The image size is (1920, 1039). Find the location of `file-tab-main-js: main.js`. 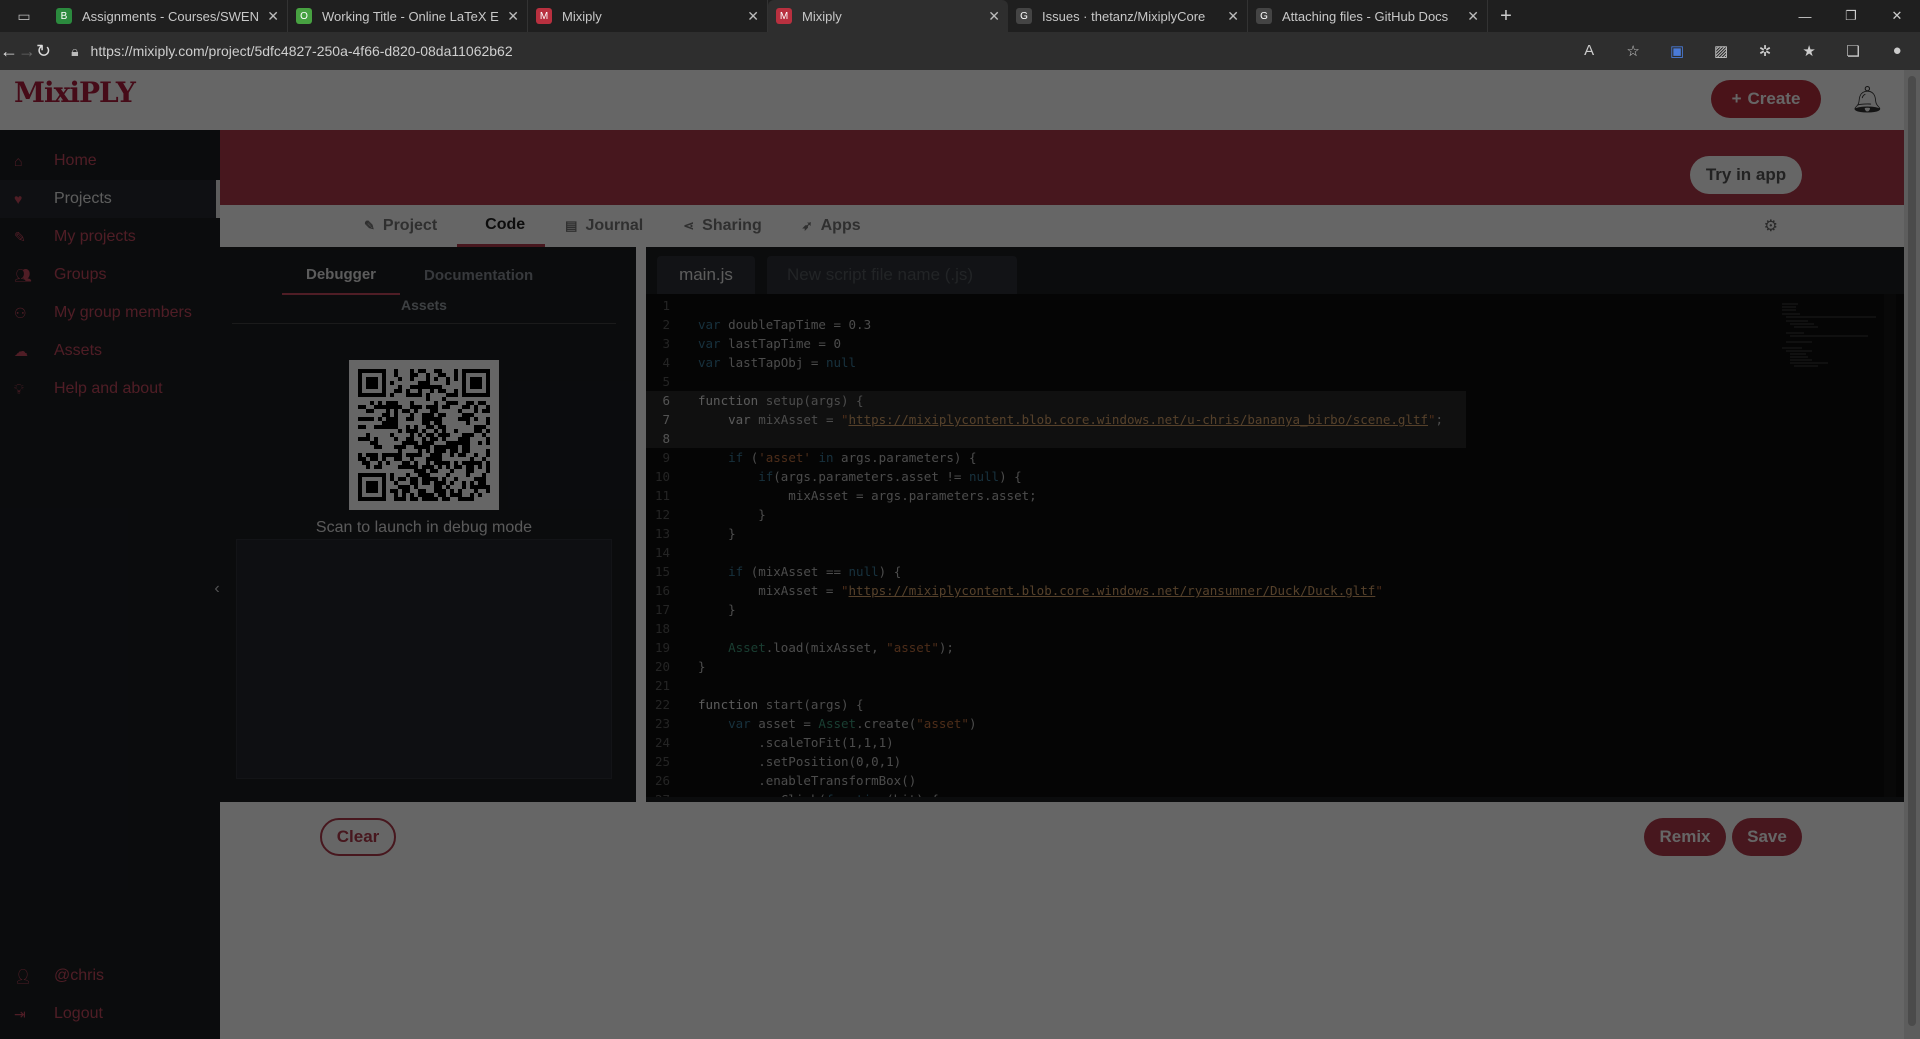

file-tab-main-js: main.js is located at coordinates (706, 275).